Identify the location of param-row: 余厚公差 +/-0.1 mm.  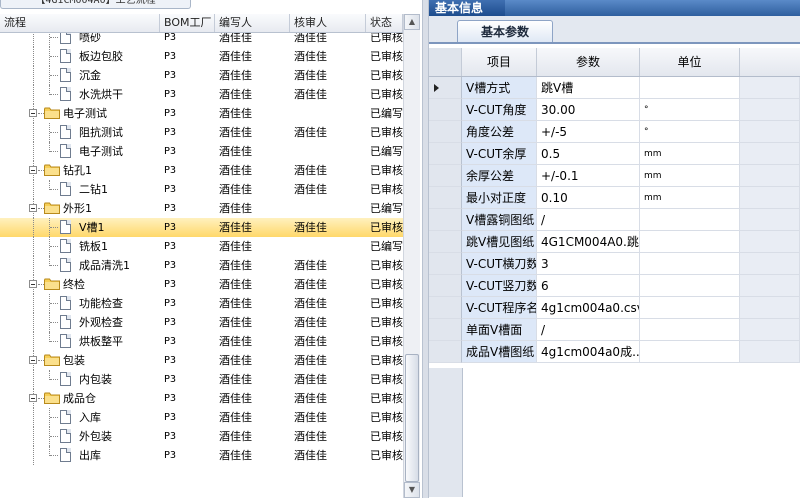
(614, 176).